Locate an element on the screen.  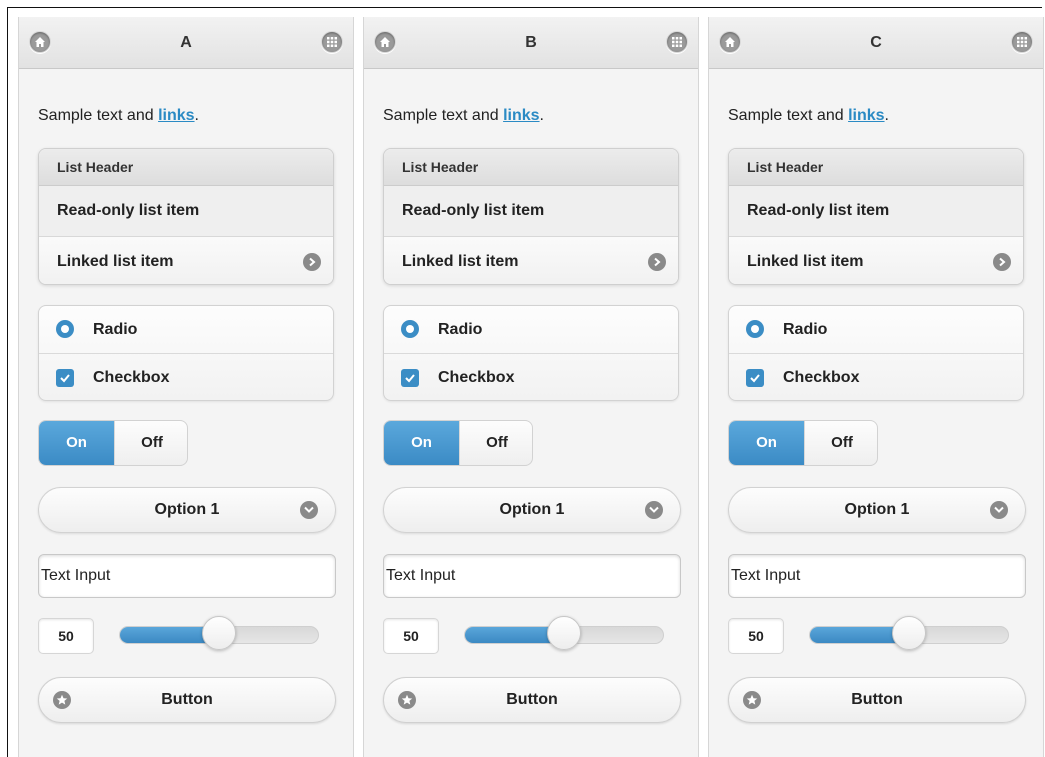
page-title: C is located at coordinates (876, 42).